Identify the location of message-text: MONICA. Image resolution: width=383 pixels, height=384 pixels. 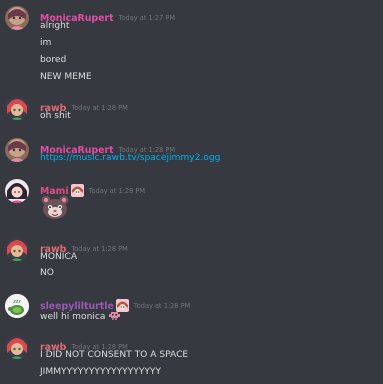
(59, 257).